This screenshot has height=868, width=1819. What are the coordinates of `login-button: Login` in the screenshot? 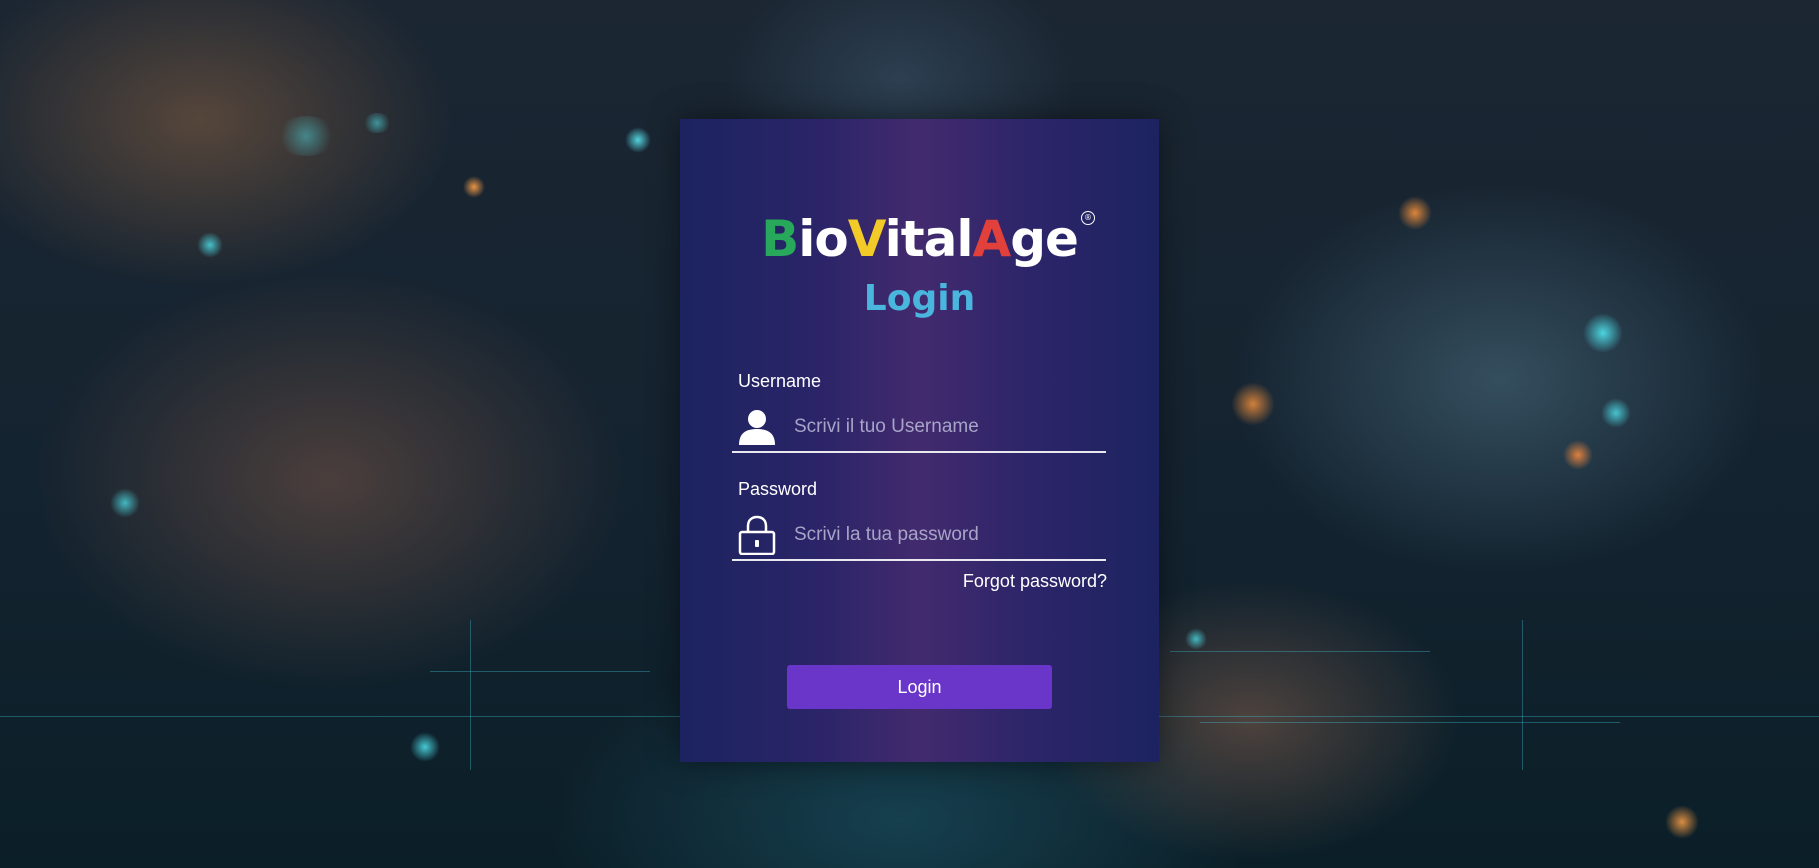 It's located at (919, 687).